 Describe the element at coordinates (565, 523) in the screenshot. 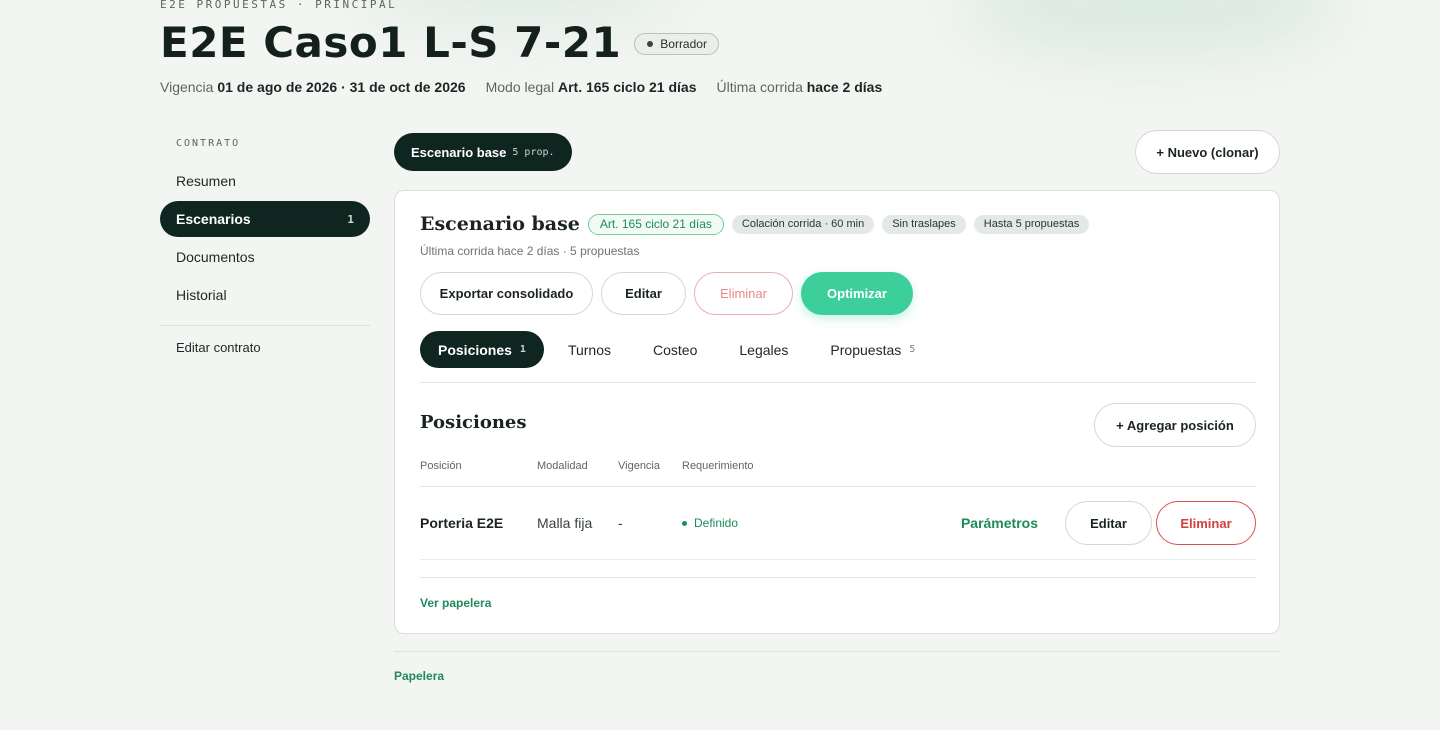

I see `position-mode: Malla fija` at that location.